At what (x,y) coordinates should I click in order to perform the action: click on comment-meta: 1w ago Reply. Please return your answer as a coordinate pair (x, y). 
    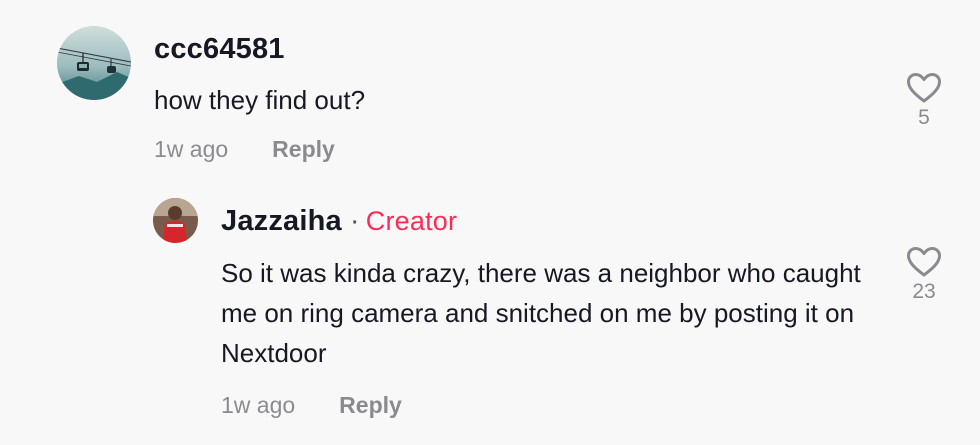
    Looking at the image, I should click on (244, 149).